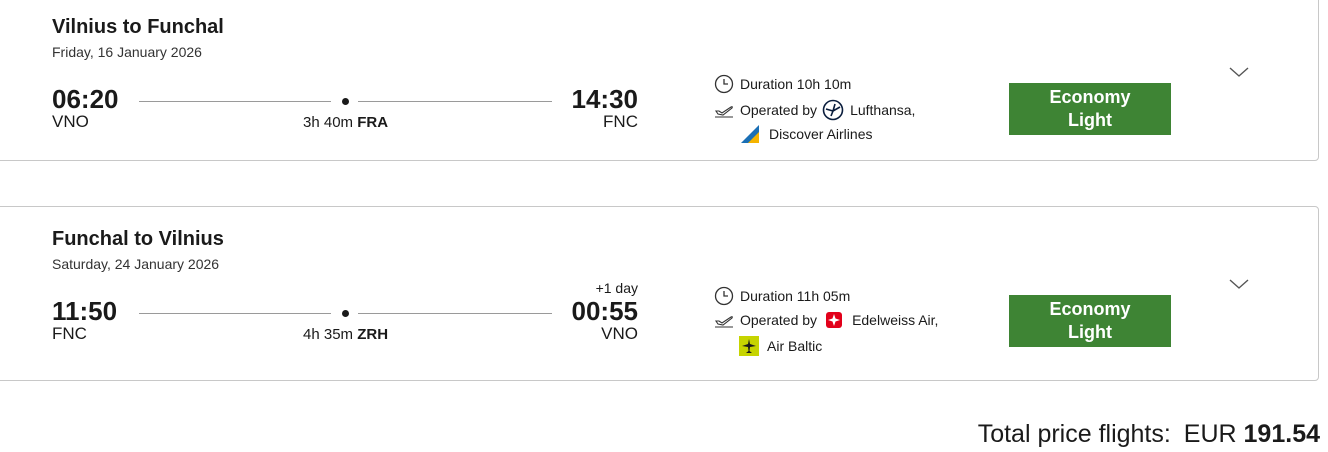 This screenshot has width=1328, height=452. I want to click on day-offset-label: +1 day, so click(616, 288).